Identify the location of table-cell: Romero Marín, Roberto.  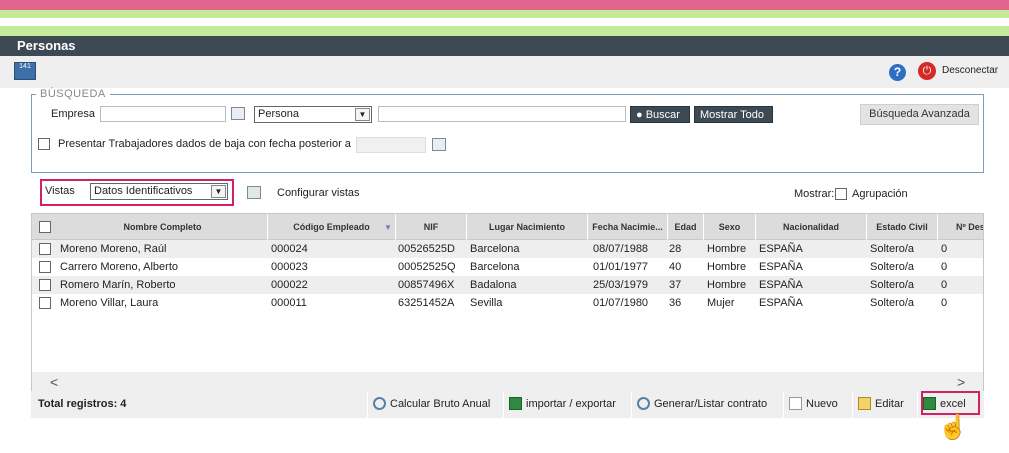
(118, 285).